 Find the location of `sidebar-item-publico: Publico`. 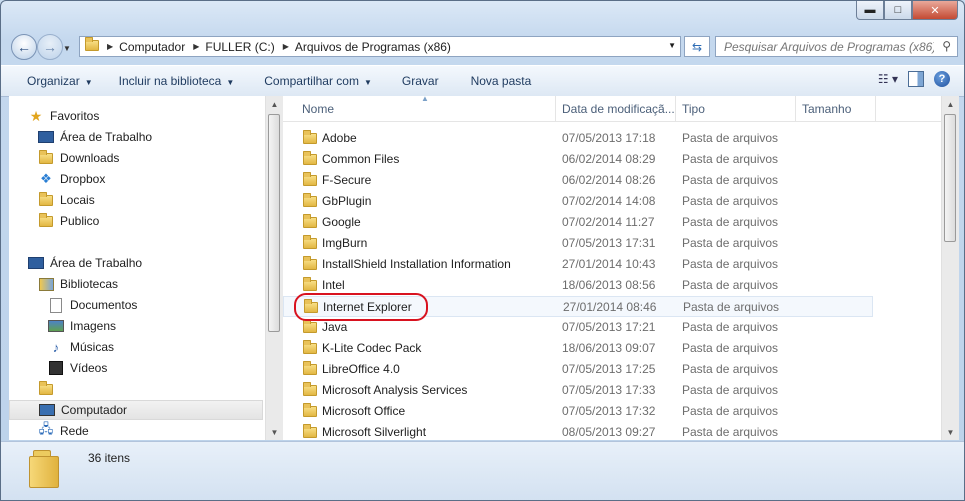

sidebar-item-publico: Publico is located at coordinates (68, 221).